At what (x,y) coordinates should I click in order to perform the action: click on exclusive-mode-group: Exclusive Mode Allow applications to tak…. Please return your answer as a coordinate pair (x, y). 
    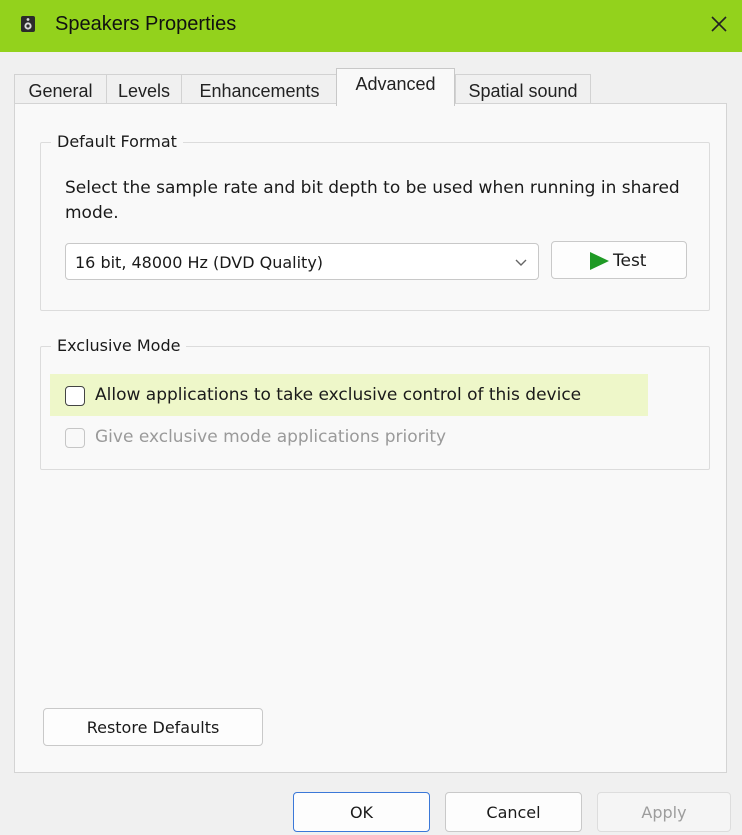
    Looking at the image, I should click on (375, 403).